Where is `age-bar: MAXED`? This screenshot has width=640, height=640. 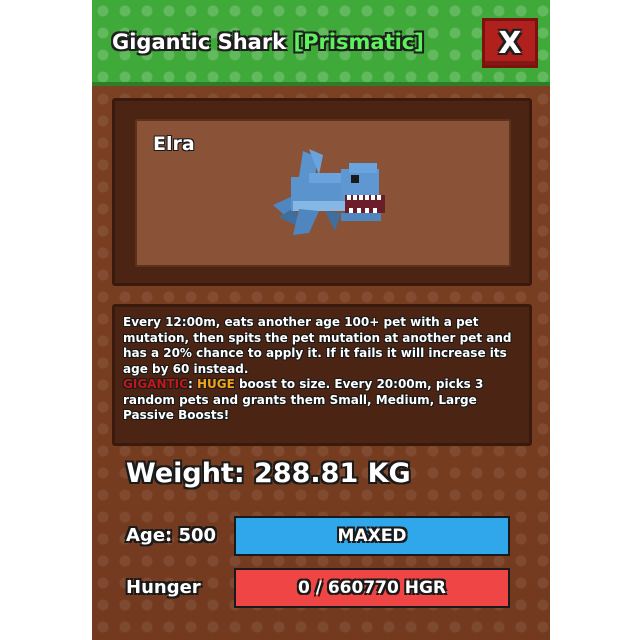
age-bar: MAXED is located at coordinates (372, 536).